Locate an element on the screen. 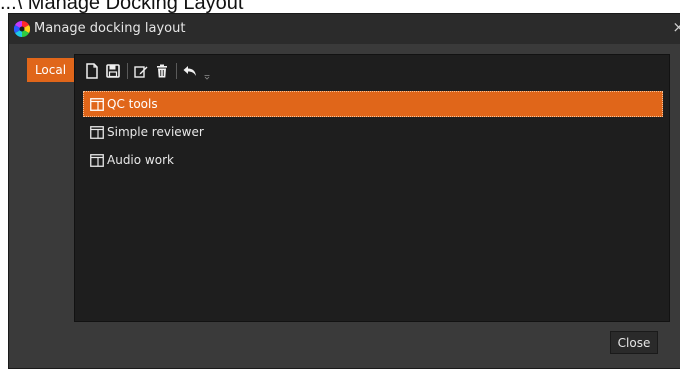 This screenshot has width=680, height=369. list-item: Audio work is located at coordinates (373, 160).